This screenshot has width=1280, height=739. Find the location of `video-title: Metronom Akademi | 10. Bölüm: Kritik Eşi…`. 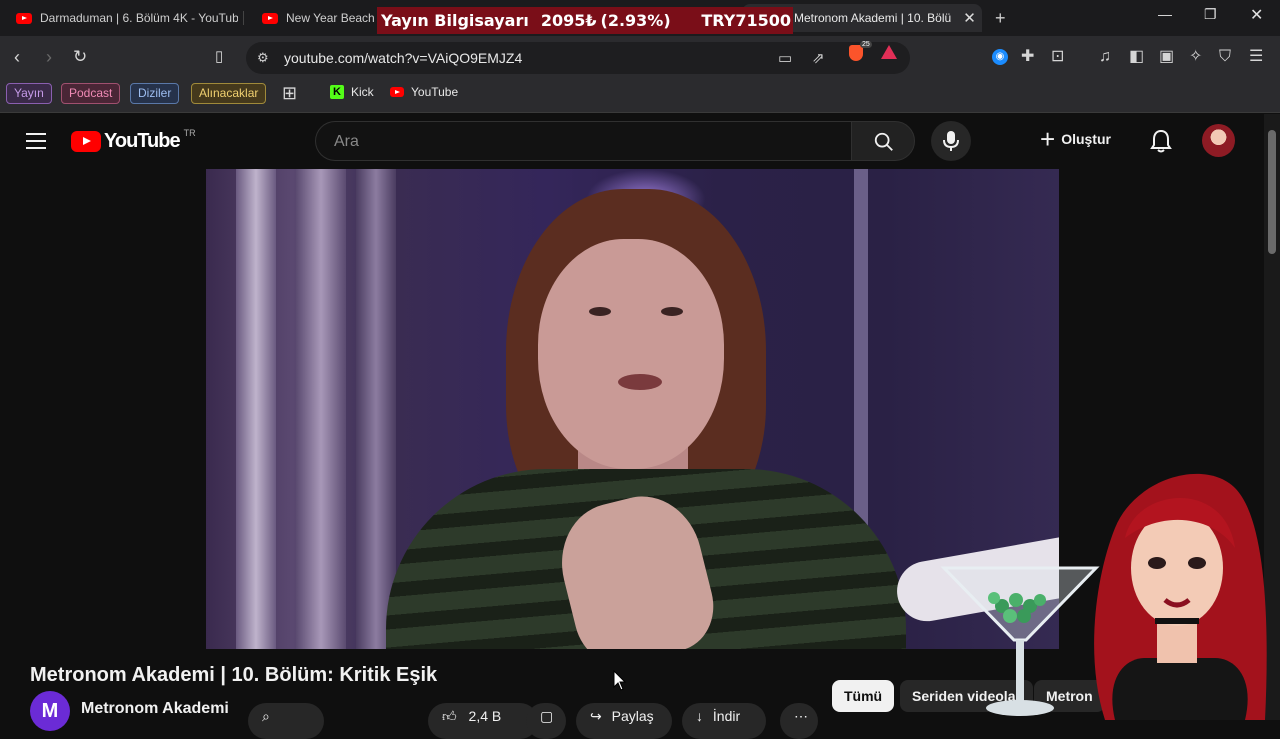

video-title: Metronom Akademi | 10. Bölüm: Kritik Eşi… is located at coordinates (234, 675).